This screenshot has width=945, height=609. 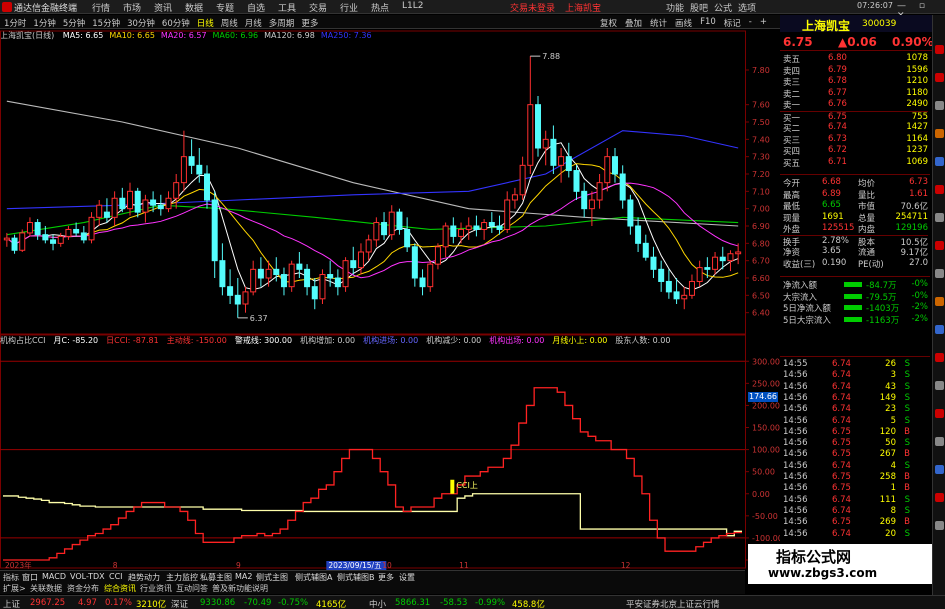 I want to click on period-tab: 1分时, so click(x=15, y=23).